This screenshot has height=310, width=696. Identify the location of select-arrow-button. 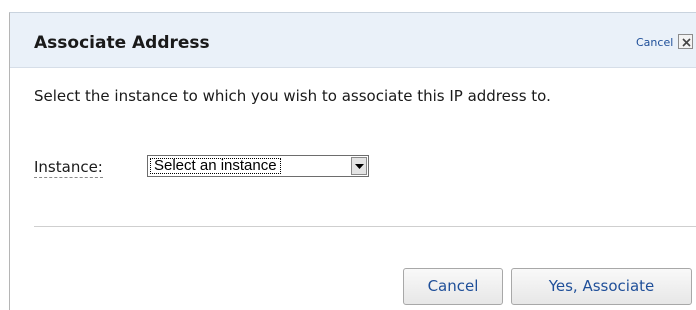
(359, 166).